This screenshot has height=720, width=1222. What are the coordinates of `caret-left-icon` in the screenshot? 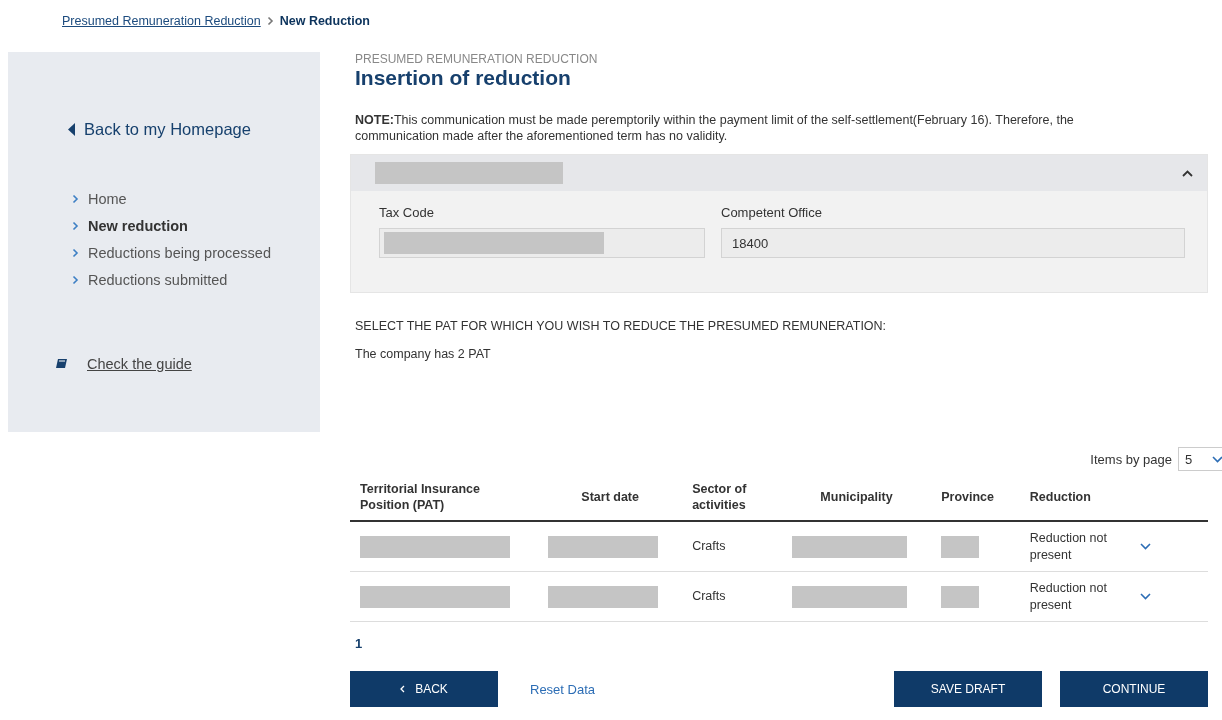 It's located at (72, 129).